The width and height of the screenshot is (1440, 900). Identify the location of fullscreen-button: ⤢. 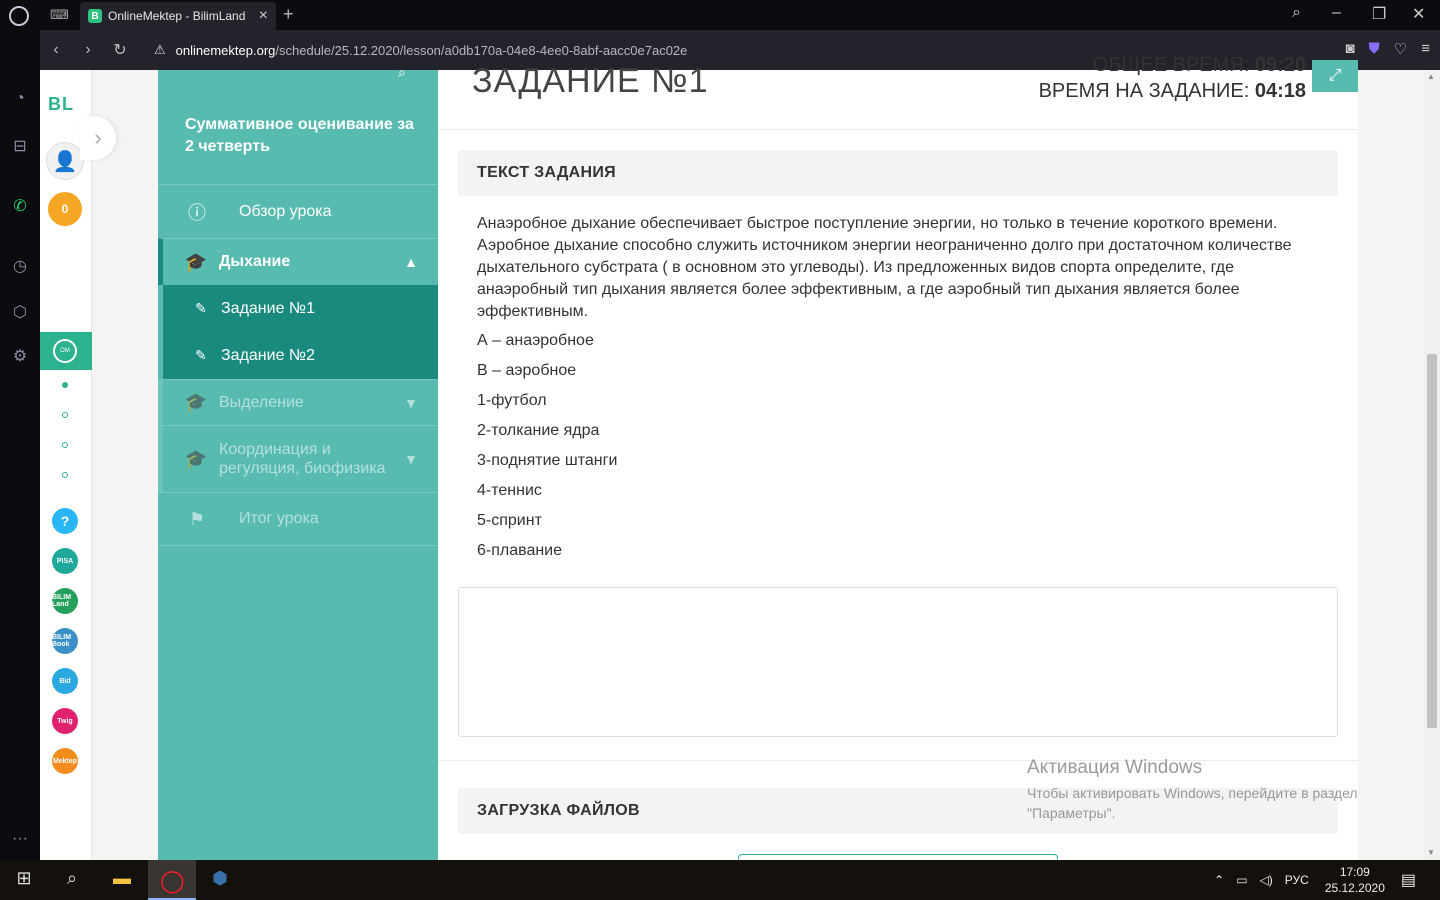
(1335, 76).